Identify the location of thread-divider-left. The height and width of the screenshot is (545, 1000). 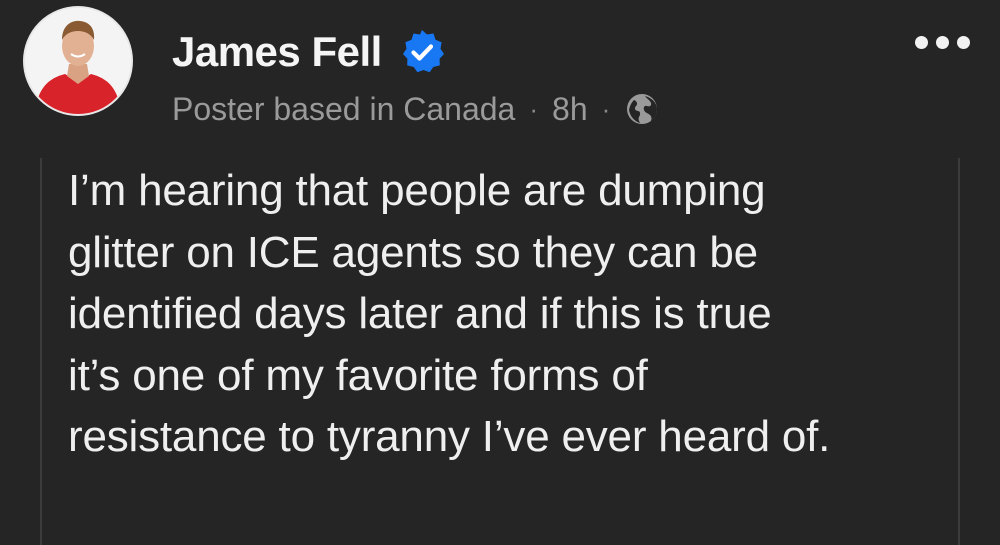
(41, 351).